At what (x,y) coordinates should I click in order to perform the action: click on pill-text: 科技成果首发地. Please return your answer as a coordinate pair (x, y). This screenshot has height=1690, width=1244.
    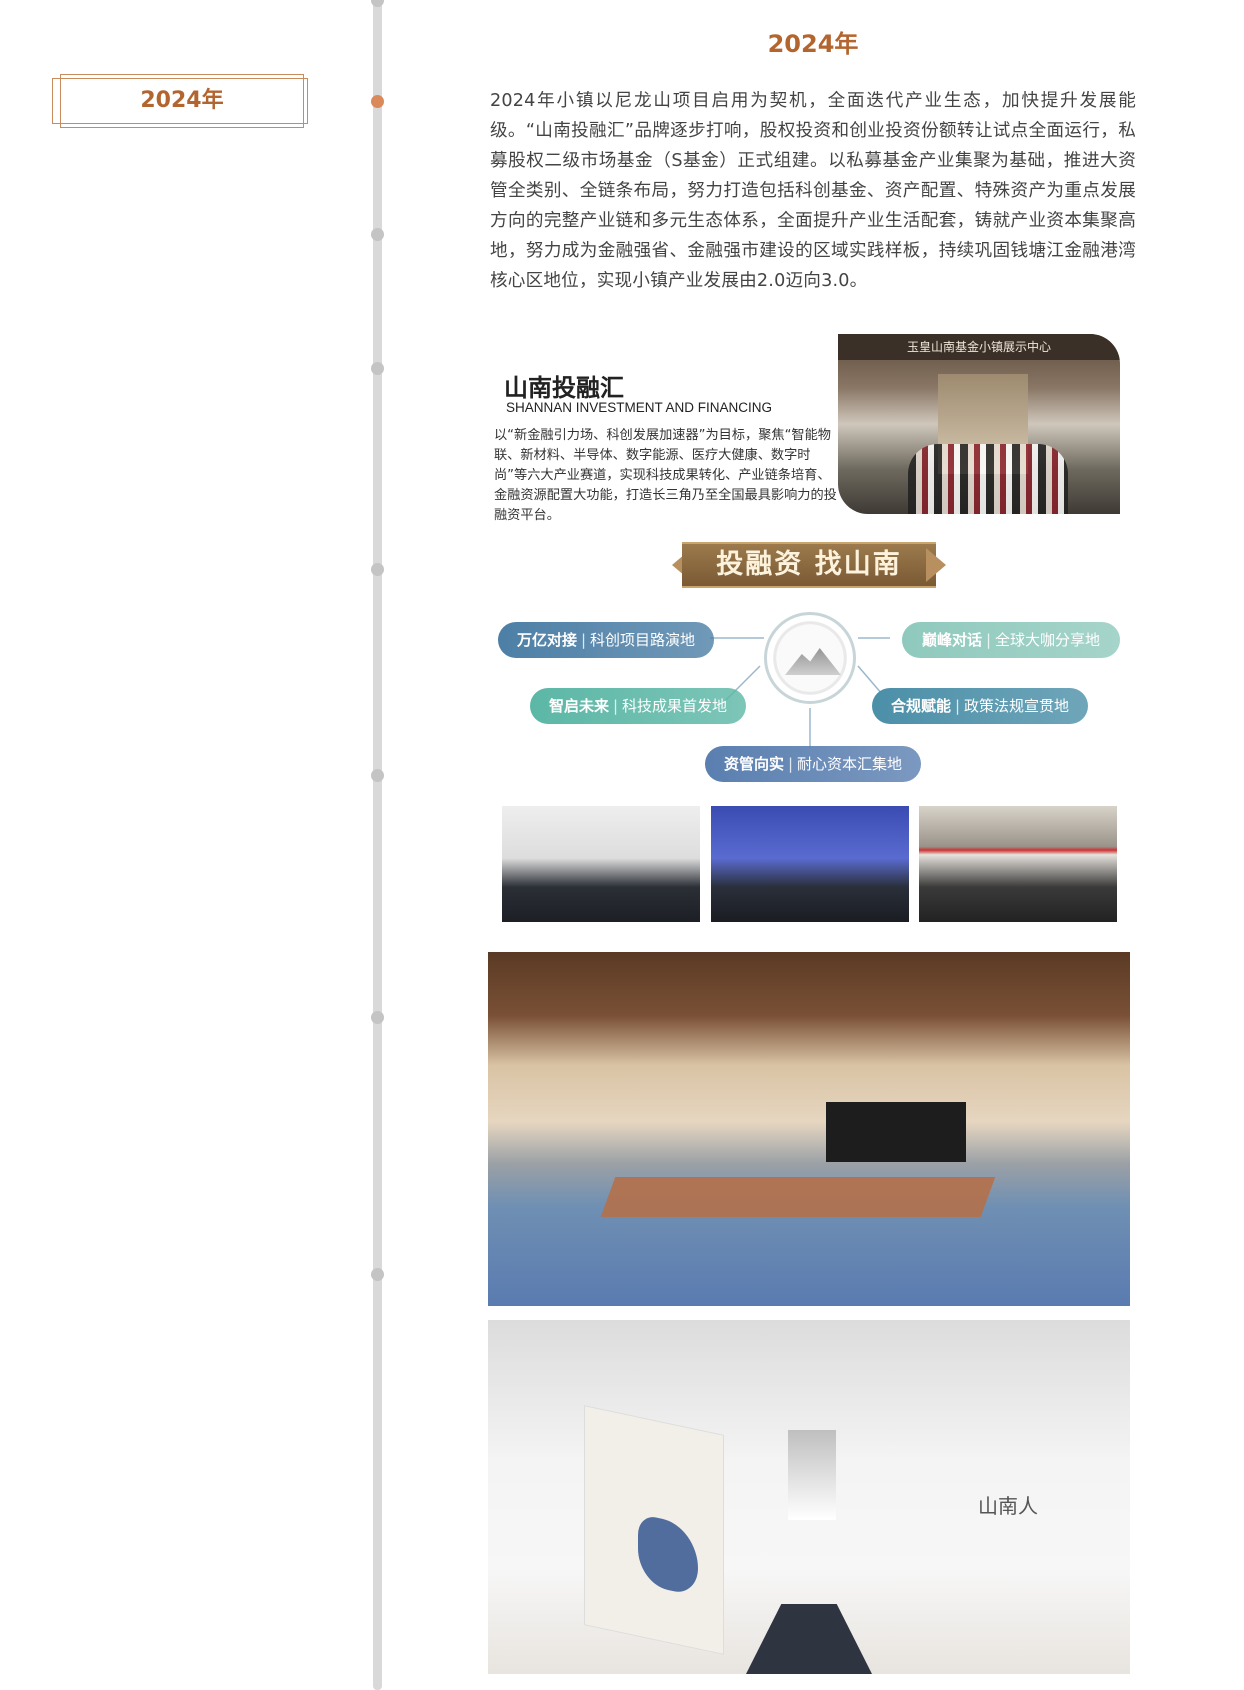
    Looking at the image, I should click on (675, 706).